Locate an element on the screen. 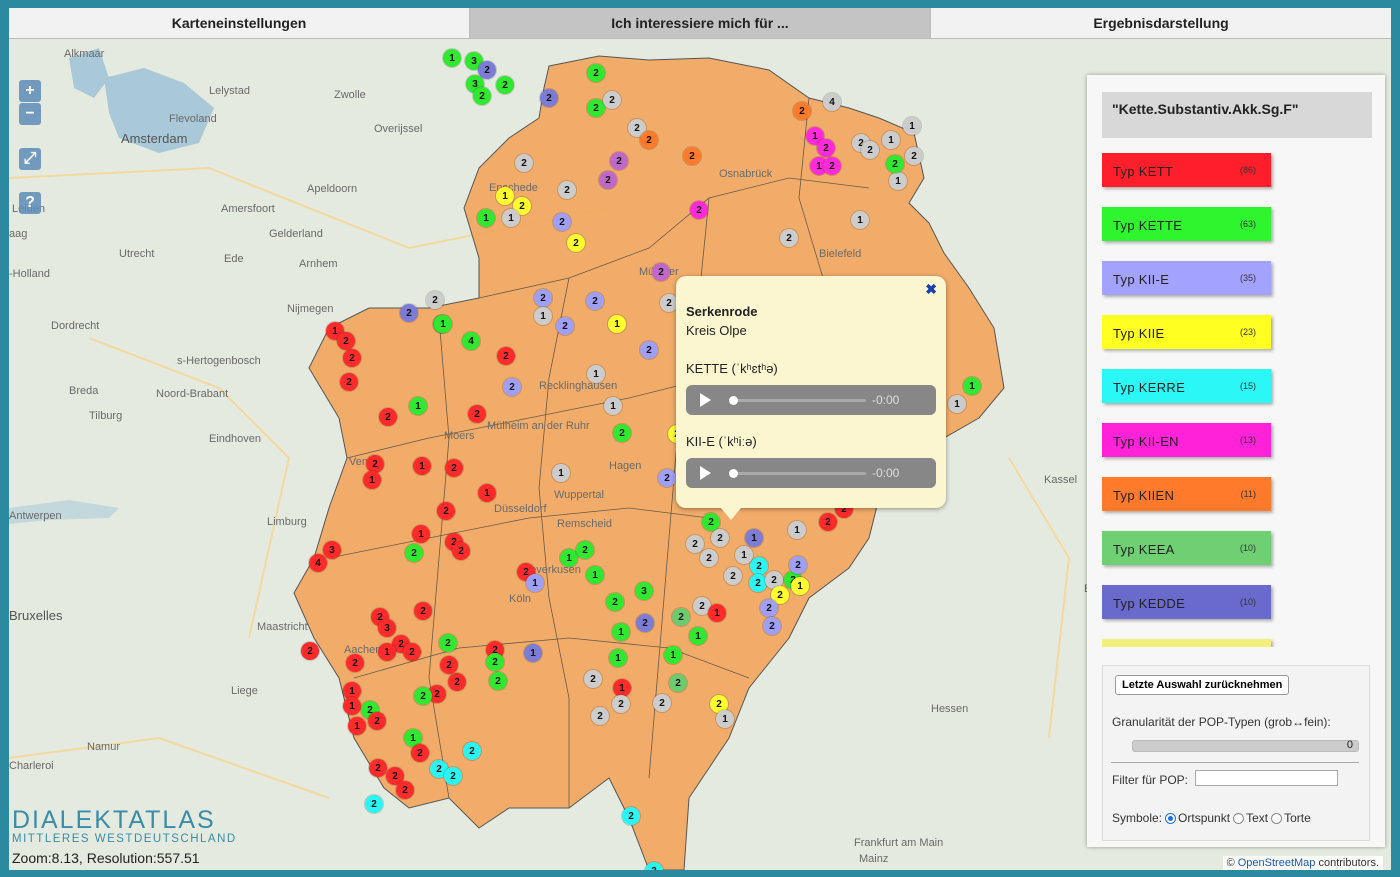 The width and height of the screenshot is (1400, 877). zoom-out-button: − is located at coordinates (30, 114).